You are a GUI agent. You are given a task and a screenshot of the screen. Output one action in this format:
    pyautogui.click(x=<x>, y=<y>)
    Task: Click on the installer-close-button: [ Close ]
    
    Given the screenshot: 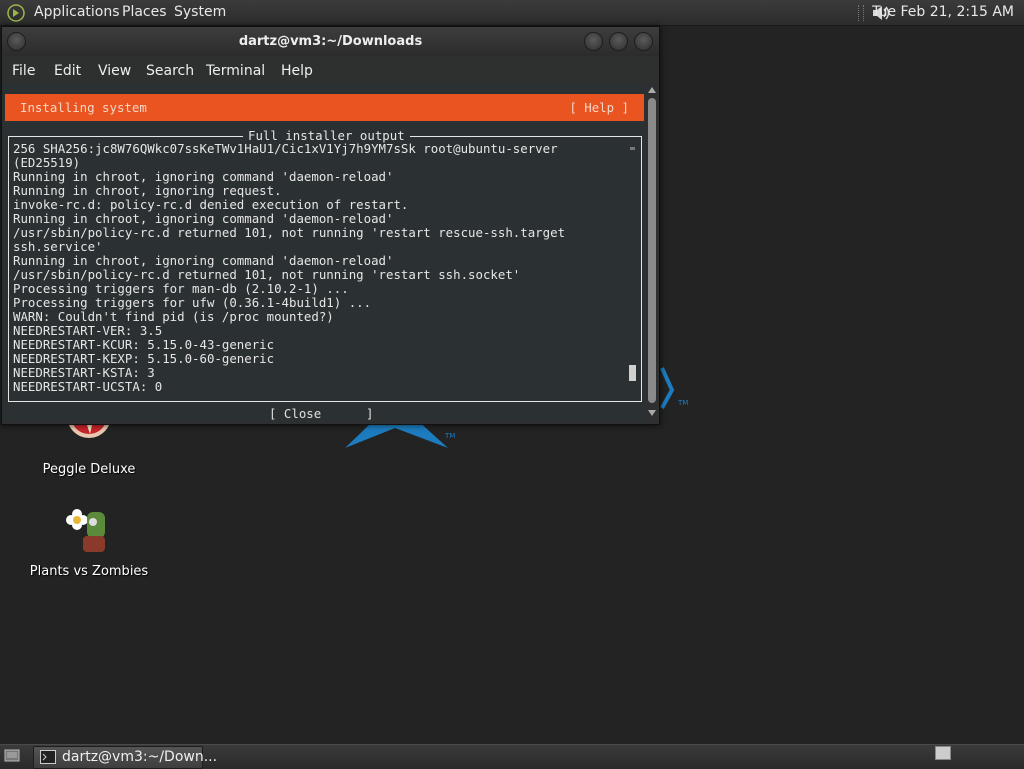 What is the action you would take?
    pyautogui.click(x=321, y=413)
    